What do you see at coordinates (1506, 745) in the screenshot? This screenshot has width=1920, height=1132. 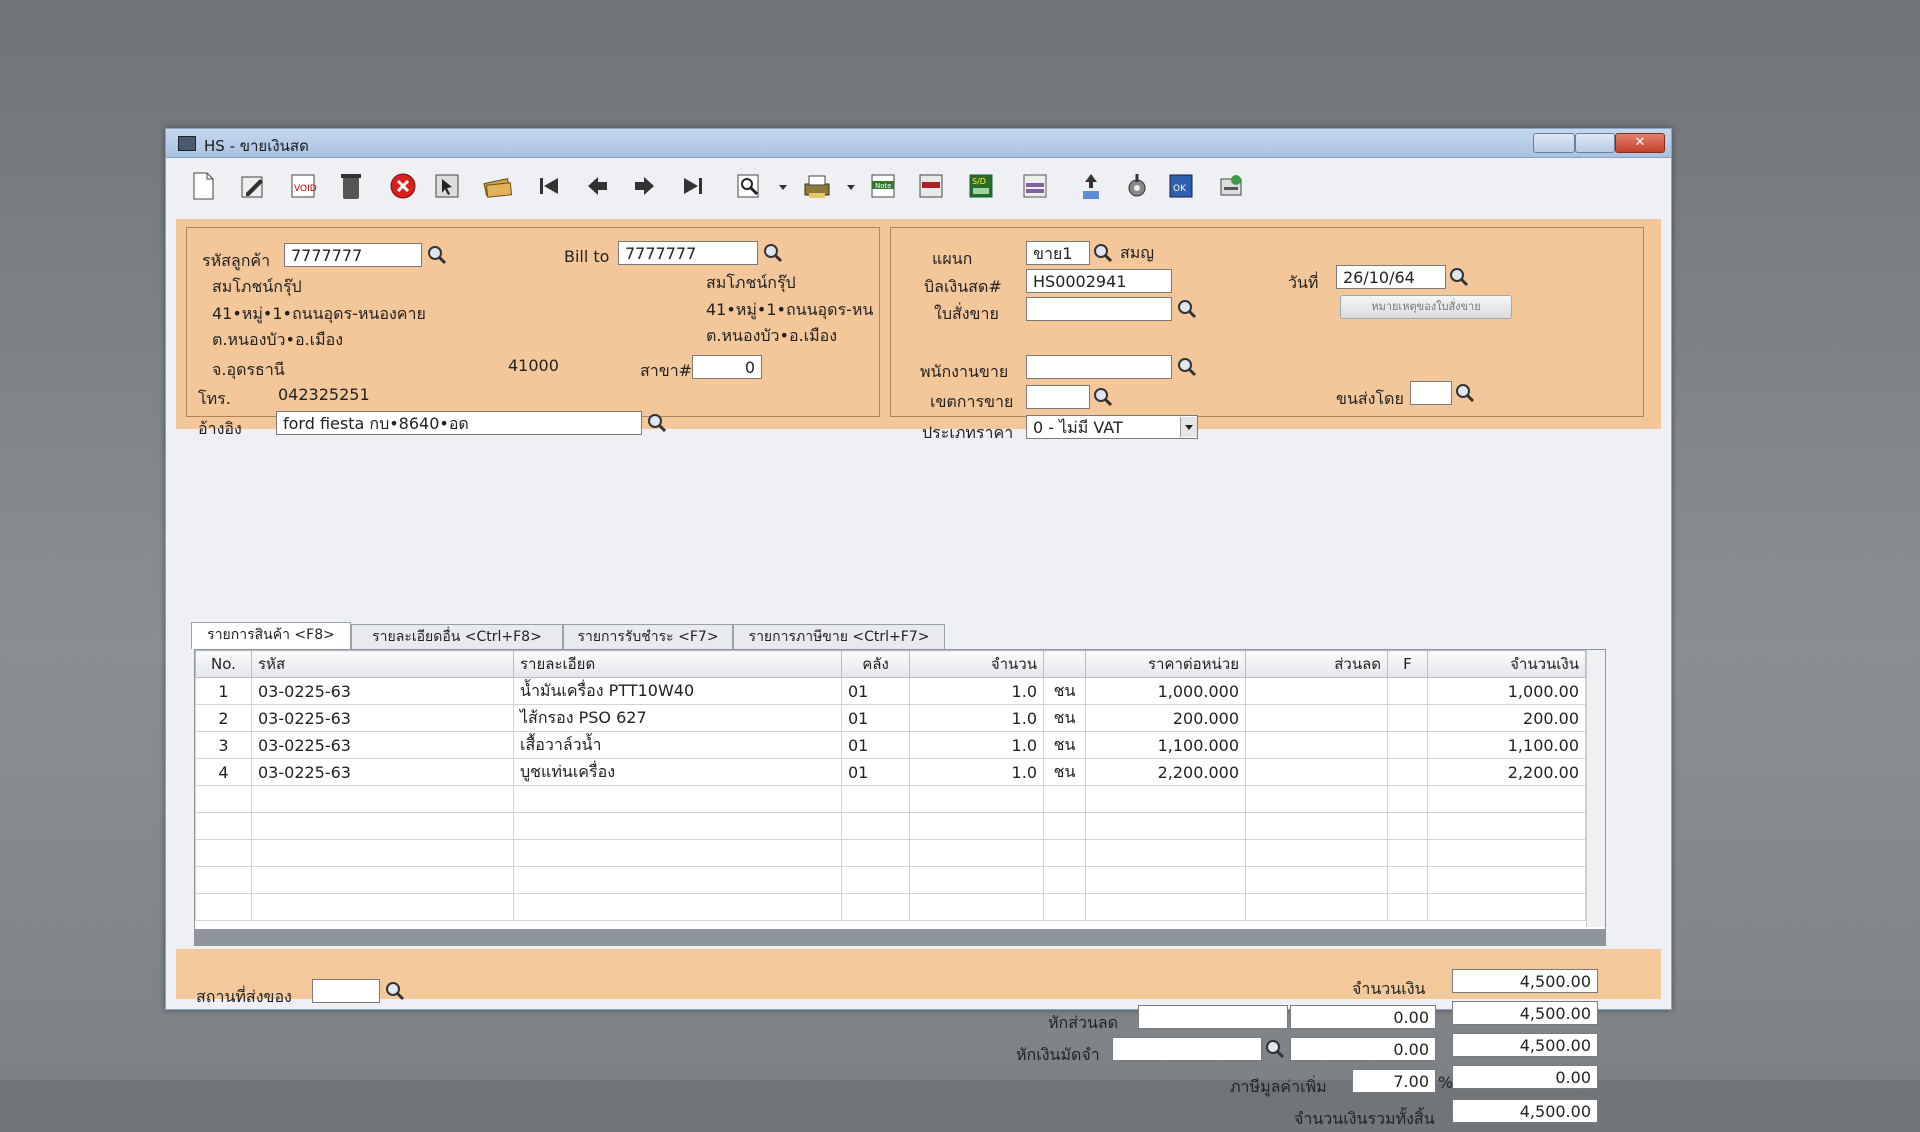 I see `row-amount: 1,100.00` at bounding box center [1506, 745].